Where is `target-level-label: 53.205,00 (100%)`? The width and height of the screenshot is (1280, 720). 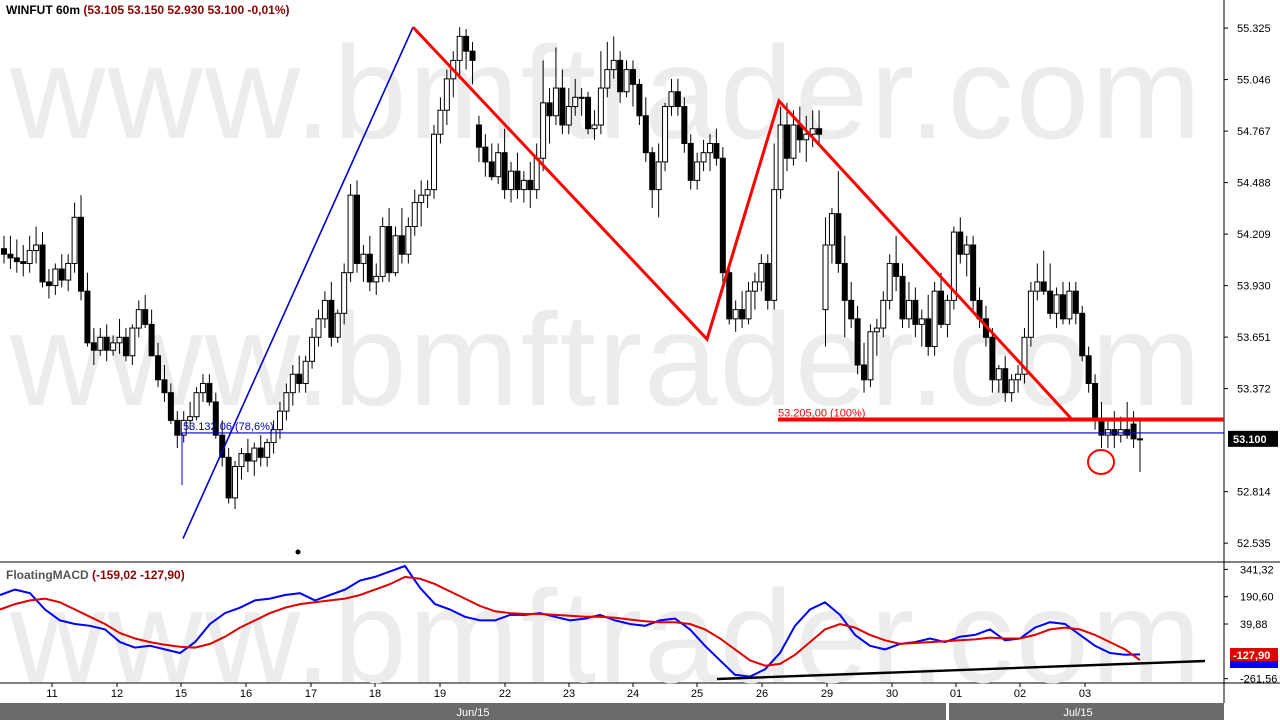
target-level-label: 53.205,00 (100%) is located at coordinates (821, 413).